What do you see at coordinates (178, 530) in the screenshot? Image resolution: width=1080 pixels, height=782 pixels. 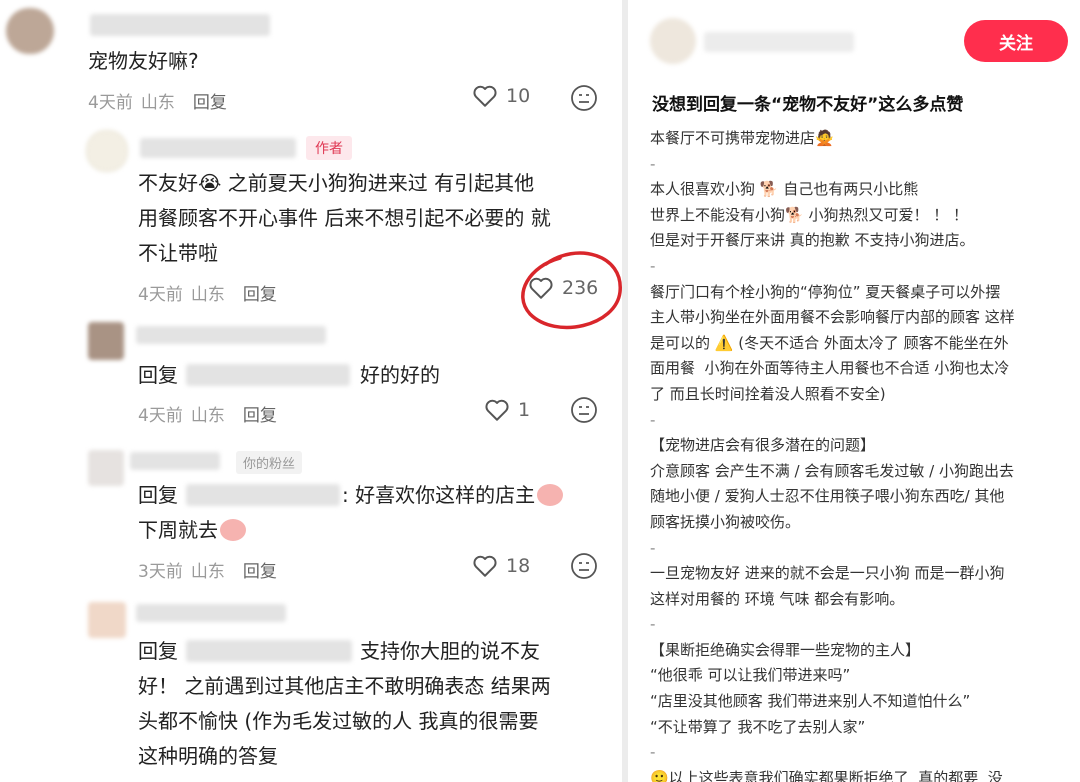 I see `comment-text-content: 下周就去` at bounding box center [178, 530].